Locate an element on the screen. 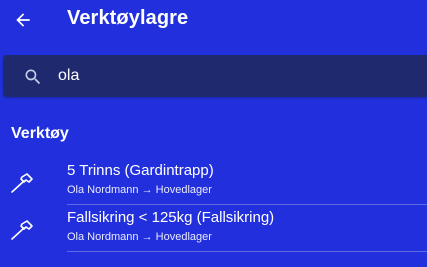 Image resolution: width=427 pixels, height=267 pixels. search-input is located at coordinates (228, 76).